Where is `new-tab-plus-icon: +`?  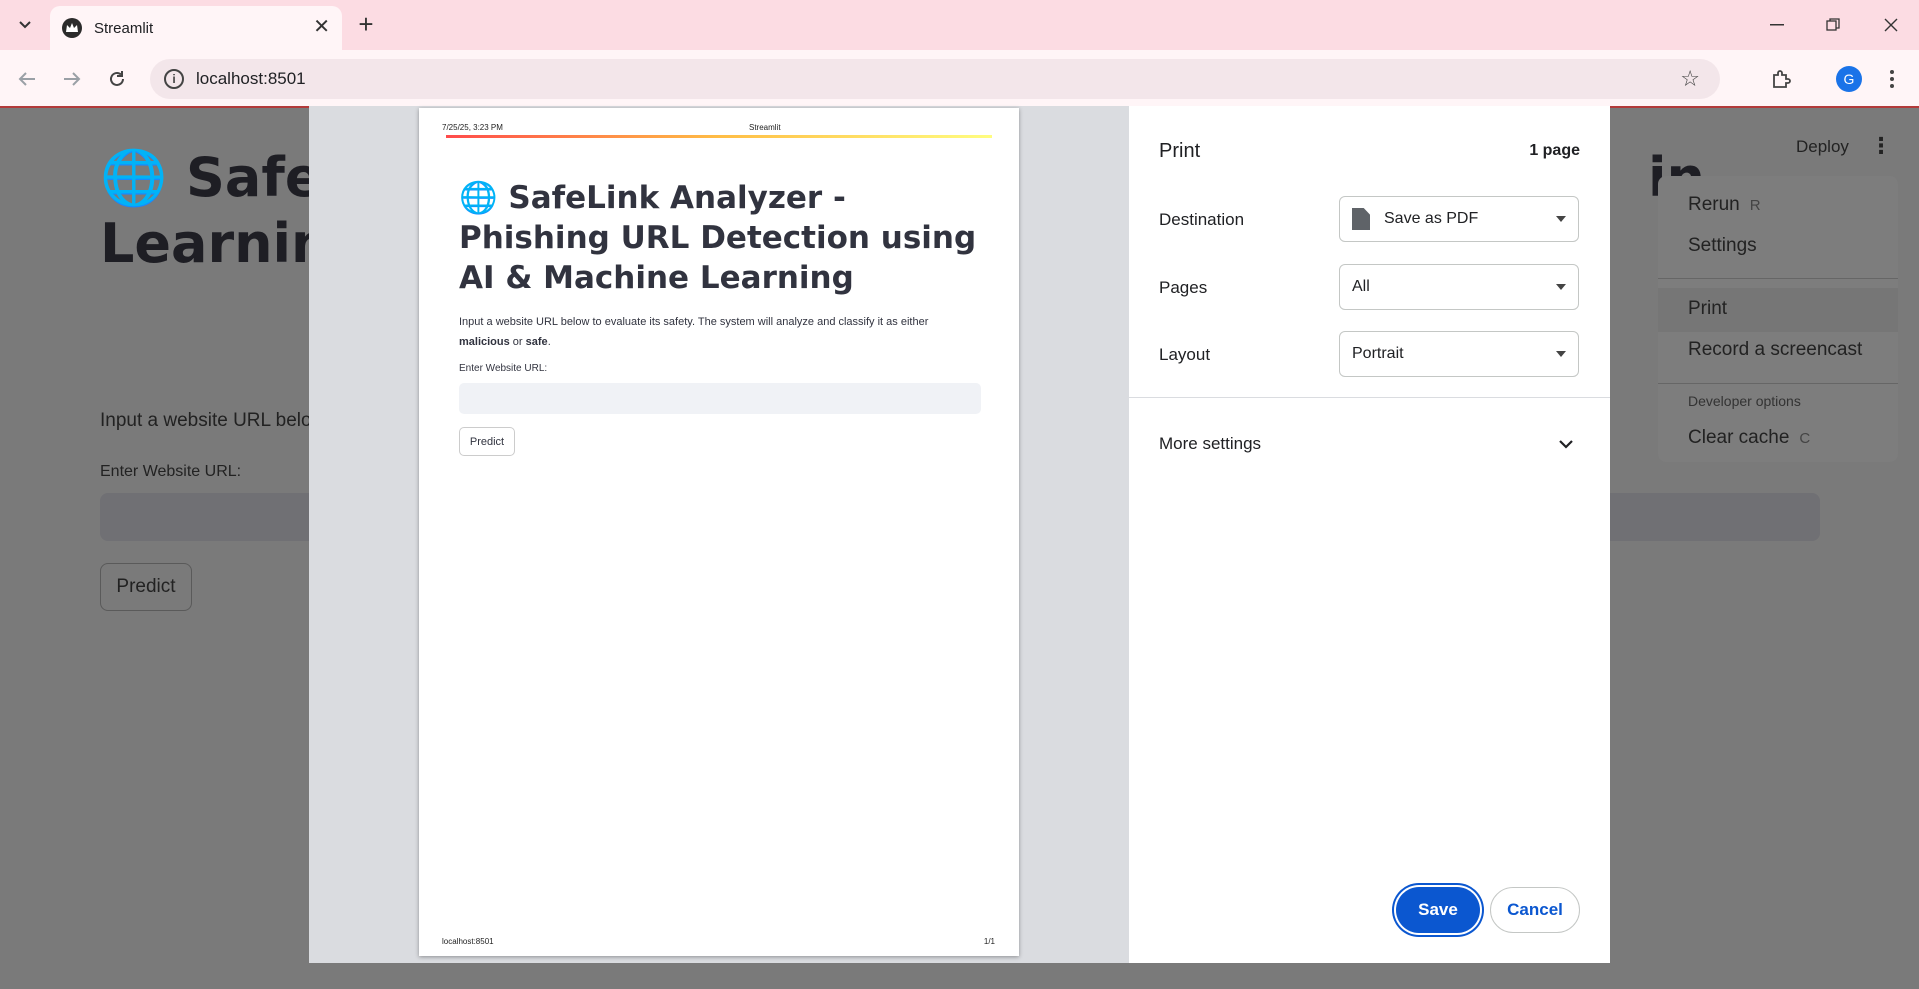 new-tab-plus-icon: + is located at coordinates (366, 25).